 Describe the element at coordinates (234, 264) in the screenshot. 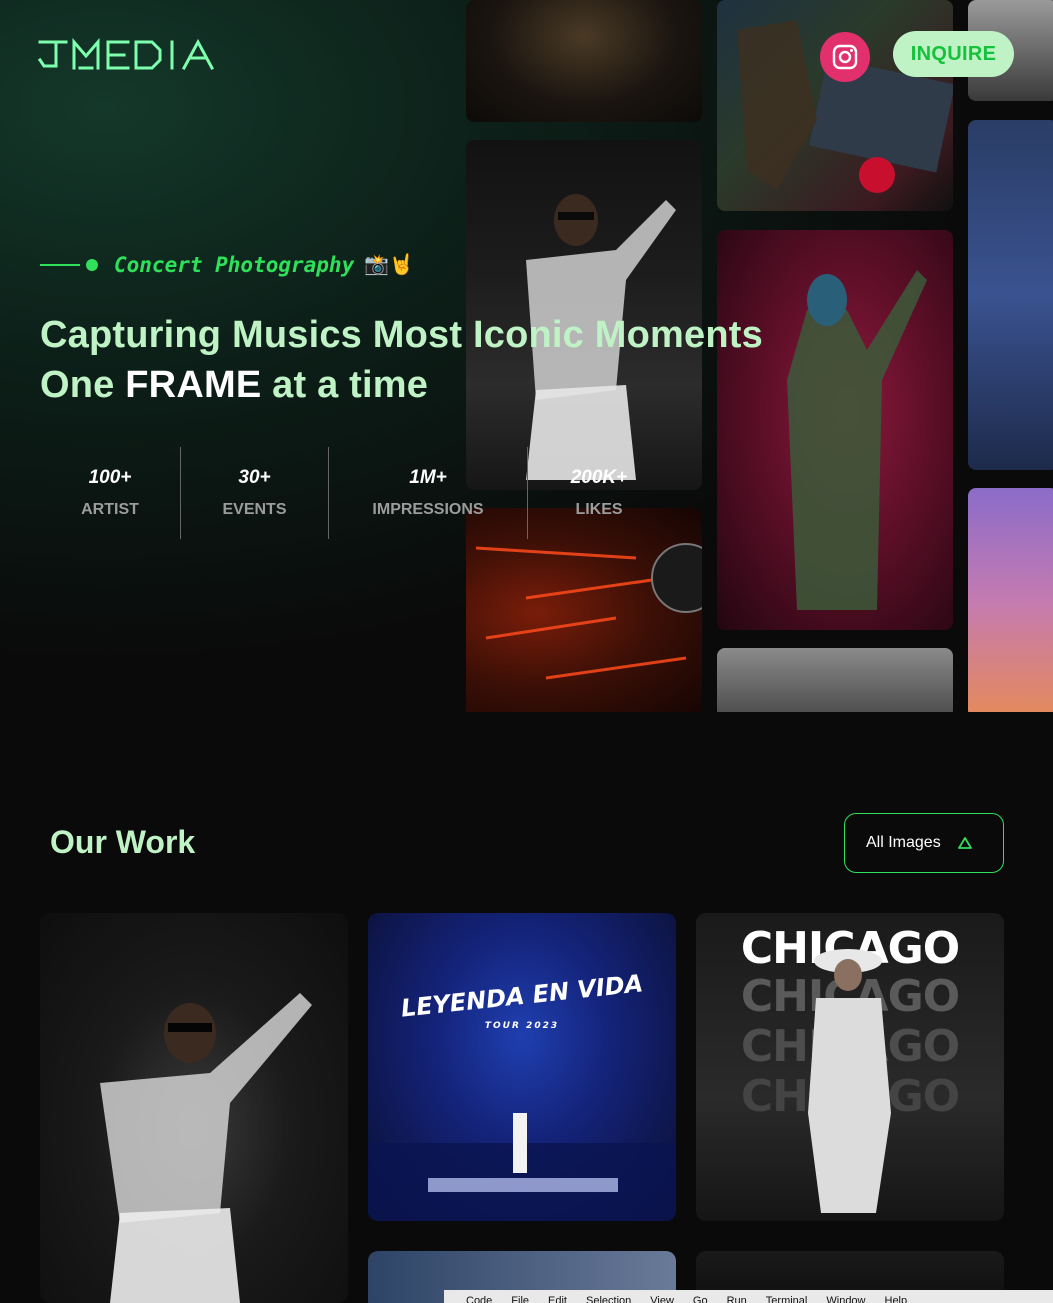

I see `tagline-text: Concert Photography` at that location.